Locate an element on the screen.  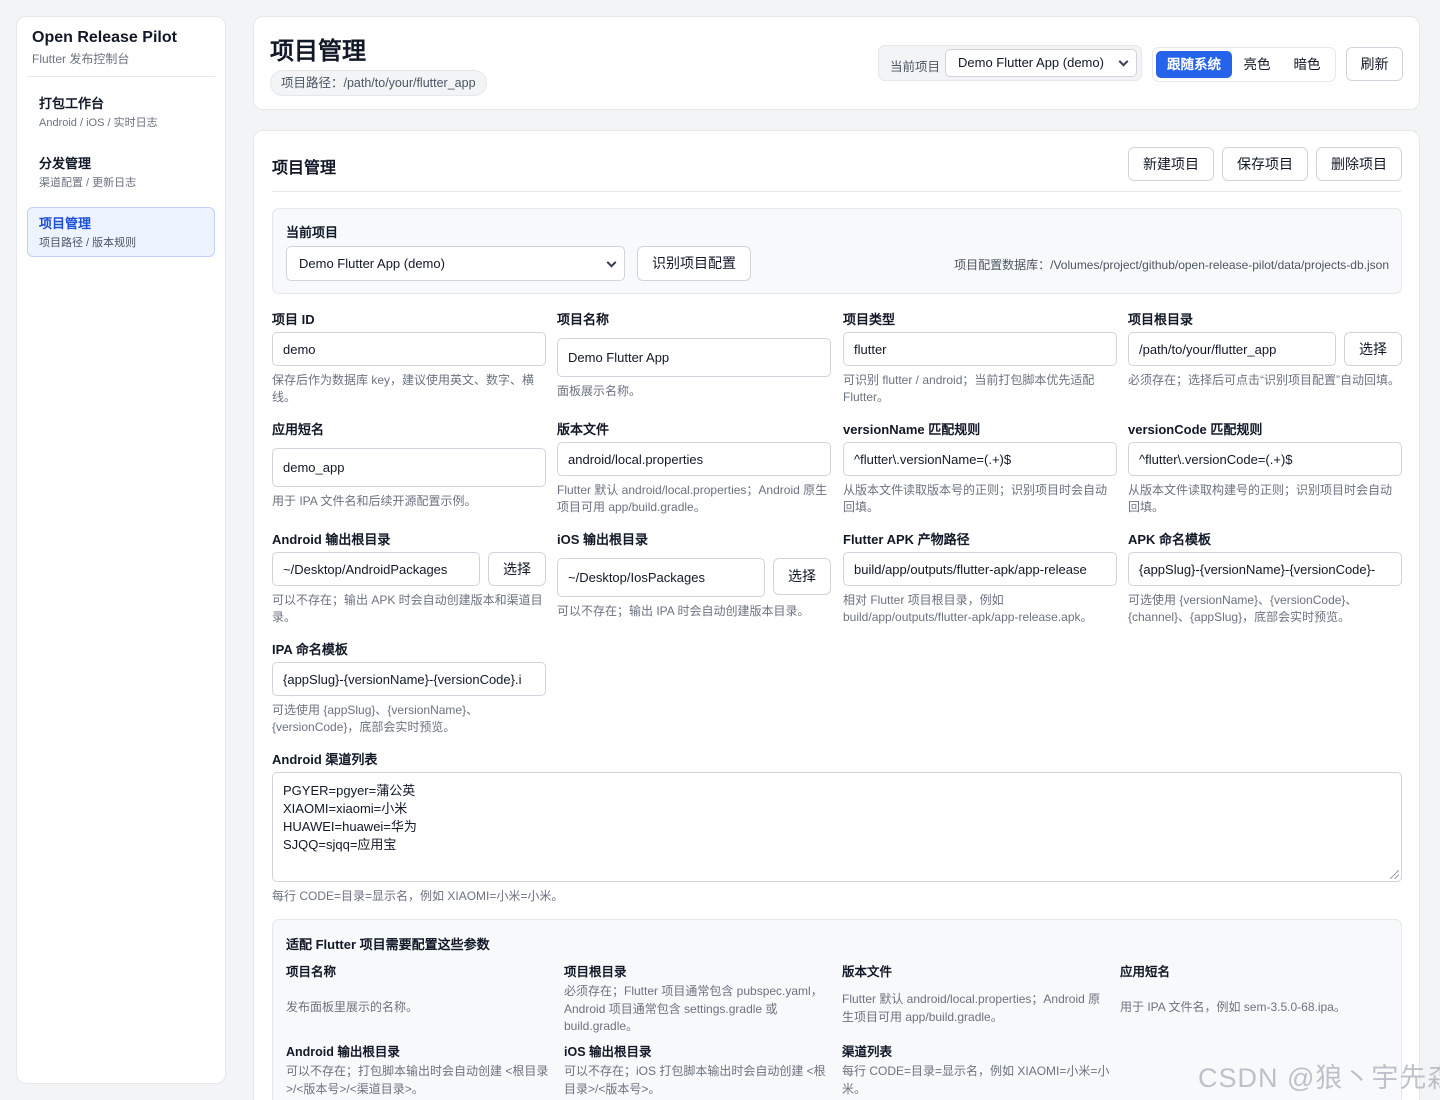
sidebar-item-build: 打包工作台 Android / iOS / 实时日志 is located at coordinates (121, 112).